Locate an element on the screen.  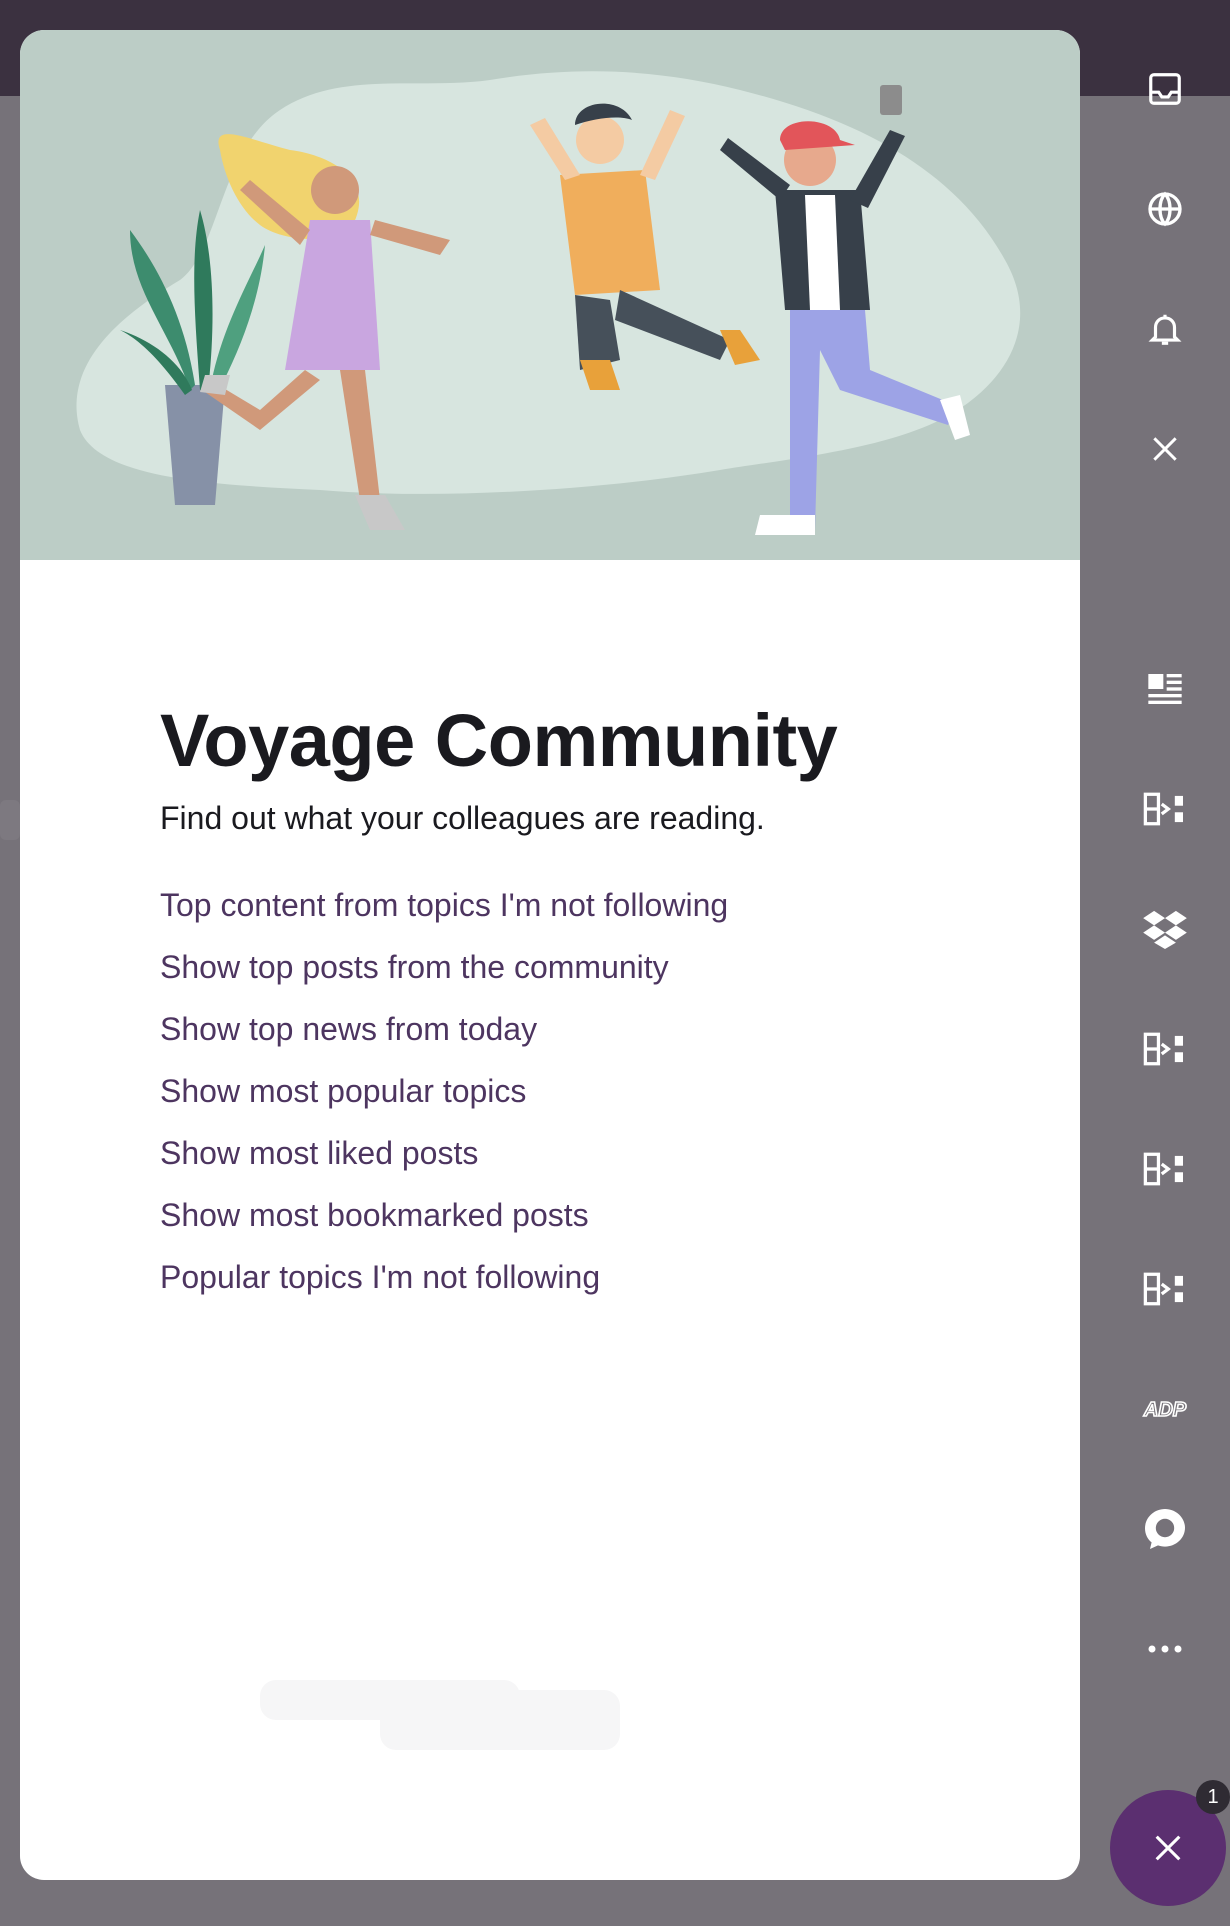
suggestion-link: Show most popular topics is located at coordinates (343, 1091).